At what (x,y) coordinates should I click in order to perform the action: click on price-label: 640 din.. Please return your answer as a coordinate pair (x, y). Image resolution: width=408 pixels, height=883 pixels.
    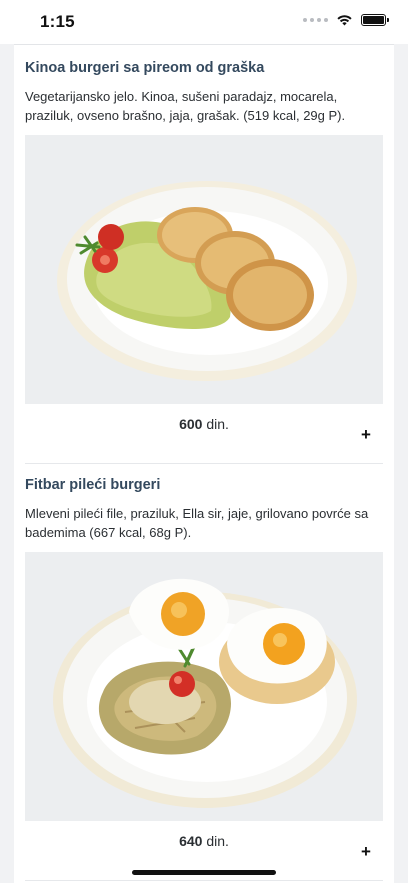
    Looking at the image, I should click on (204, 841).